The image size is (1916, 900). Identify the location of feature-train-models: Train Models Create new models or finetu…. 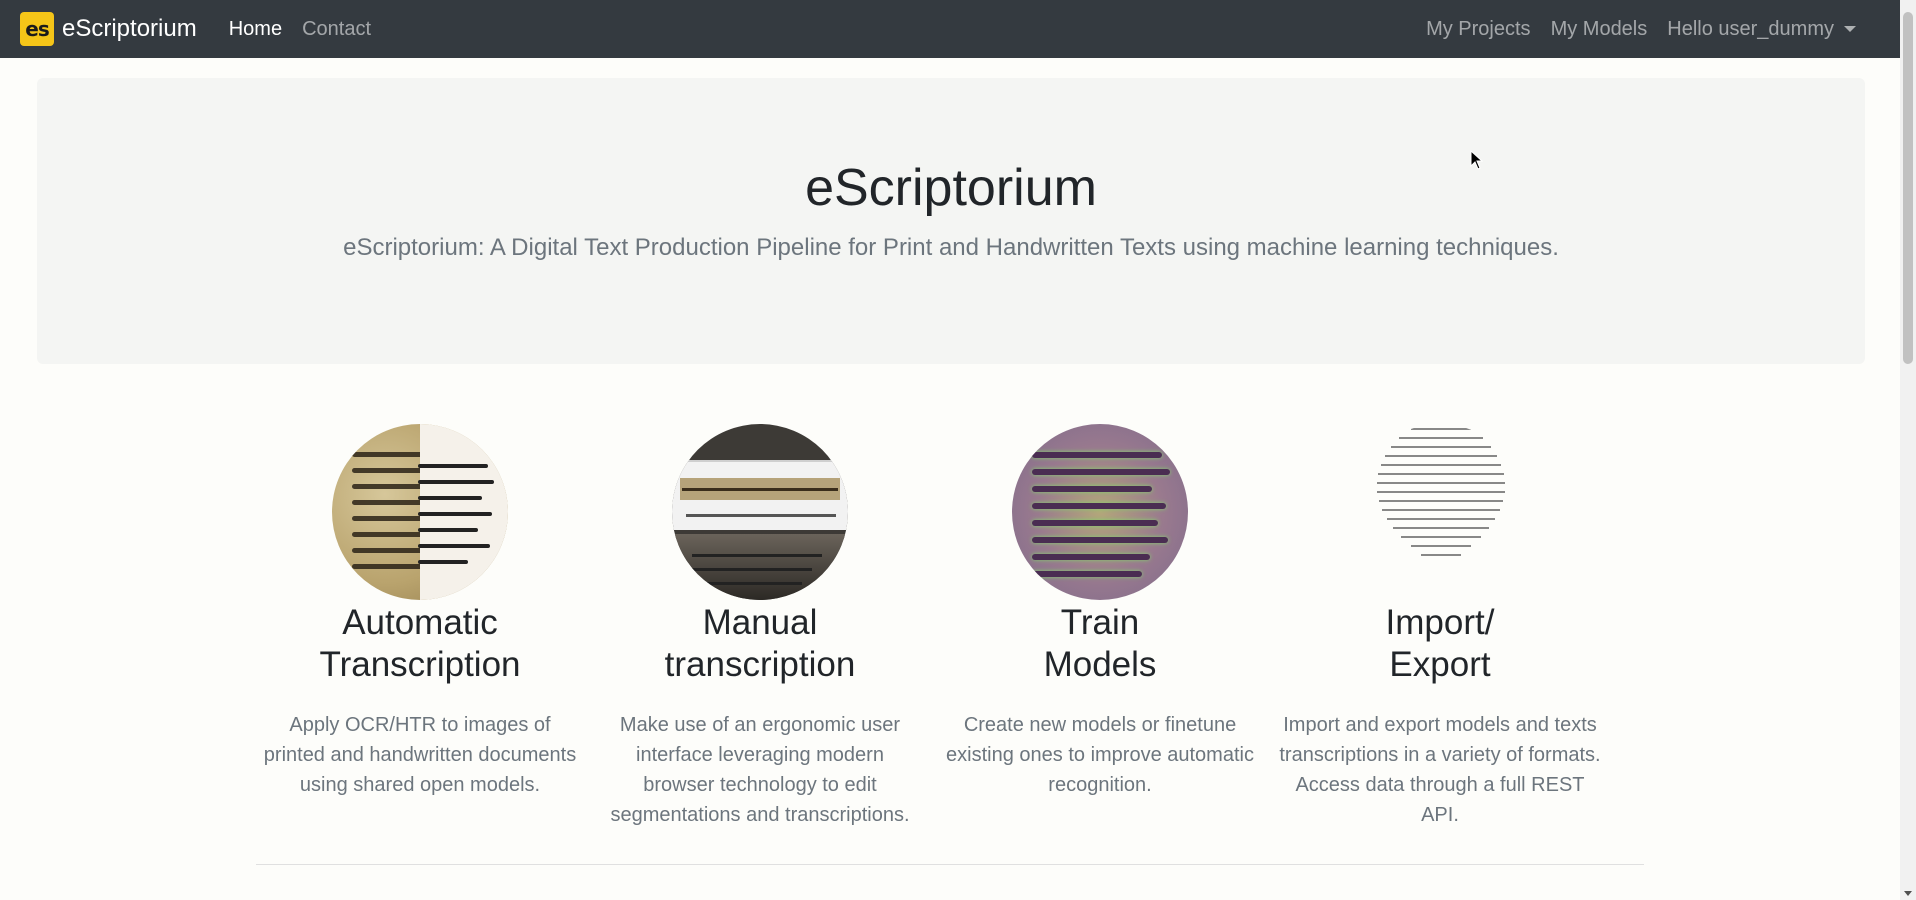
(1100, 627).